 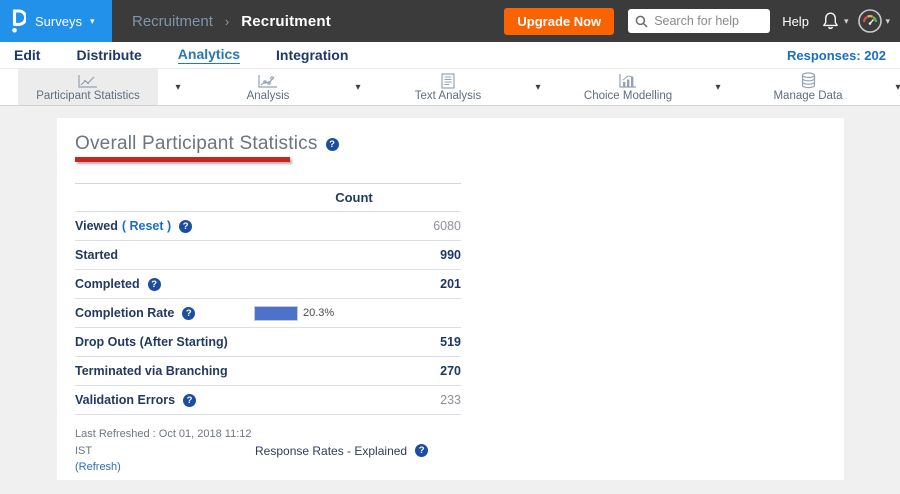 I want to click on breadcrumb-current: Recruitment, so click(x=286, y=21).